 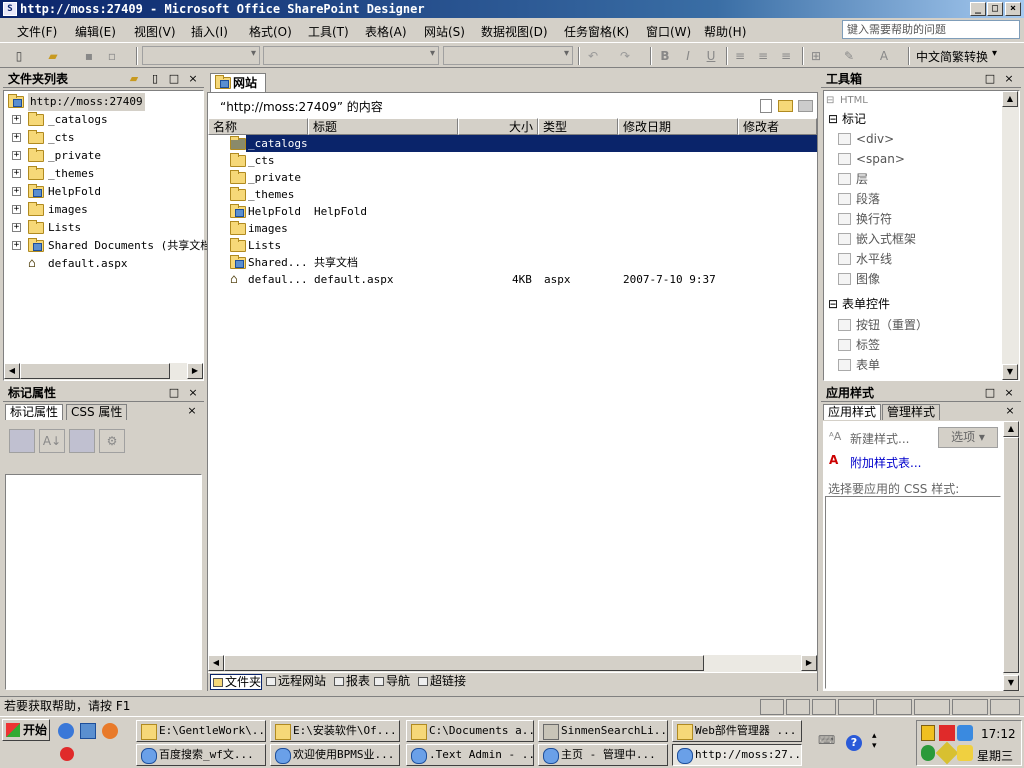 I want to click on align-center-icon: ≡, so click(x=763, y=56).